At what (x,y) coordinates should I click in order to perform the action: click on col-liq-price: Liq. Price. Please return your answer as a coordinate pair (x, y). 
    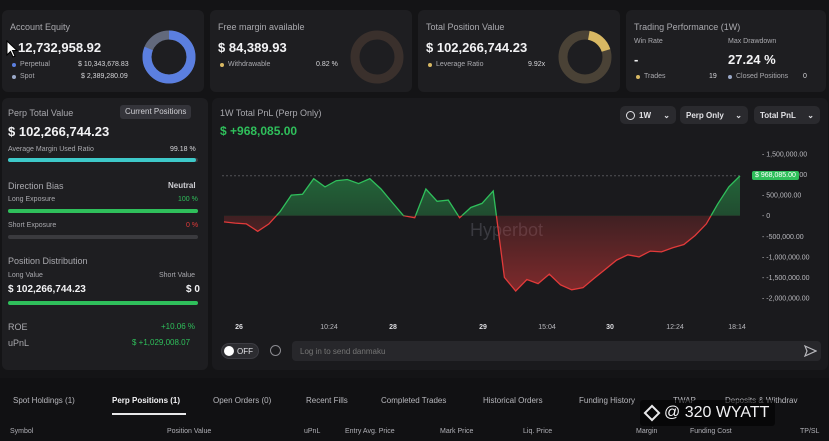
    Looking at the image, I should click on (537, 431).